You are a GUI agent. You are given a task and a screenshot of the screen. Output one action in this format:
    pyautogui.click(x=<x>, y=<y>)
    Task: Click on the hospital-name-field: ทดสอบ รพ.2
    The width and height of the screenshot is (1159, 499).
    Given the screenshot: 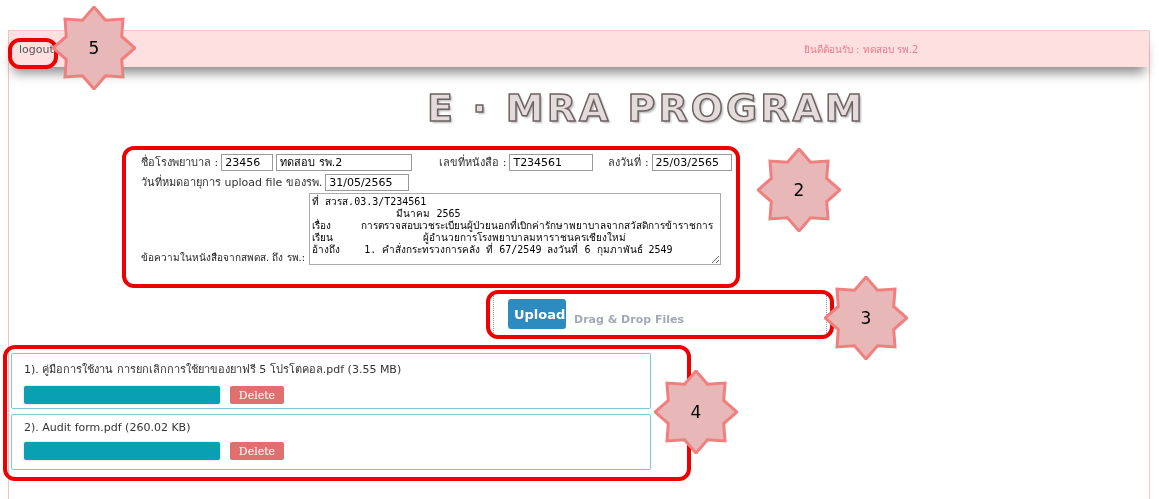 What is the action you would take?
    pyautogui.click(x=344, y=162)
    